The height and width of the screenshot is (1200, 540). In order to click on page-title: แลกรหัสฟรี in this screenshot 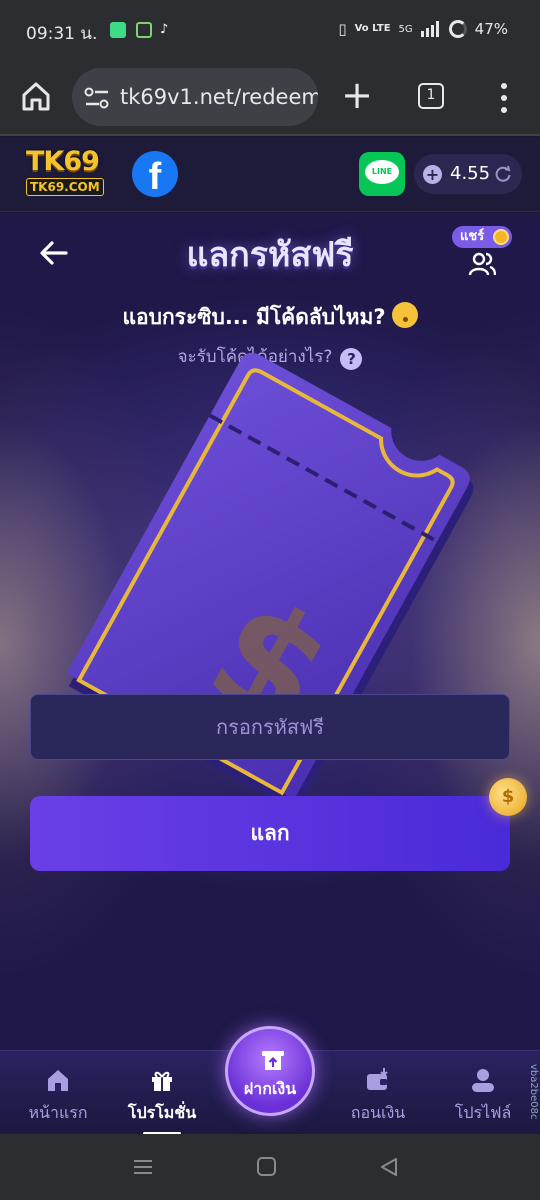, I will do `click(270, 255)`.